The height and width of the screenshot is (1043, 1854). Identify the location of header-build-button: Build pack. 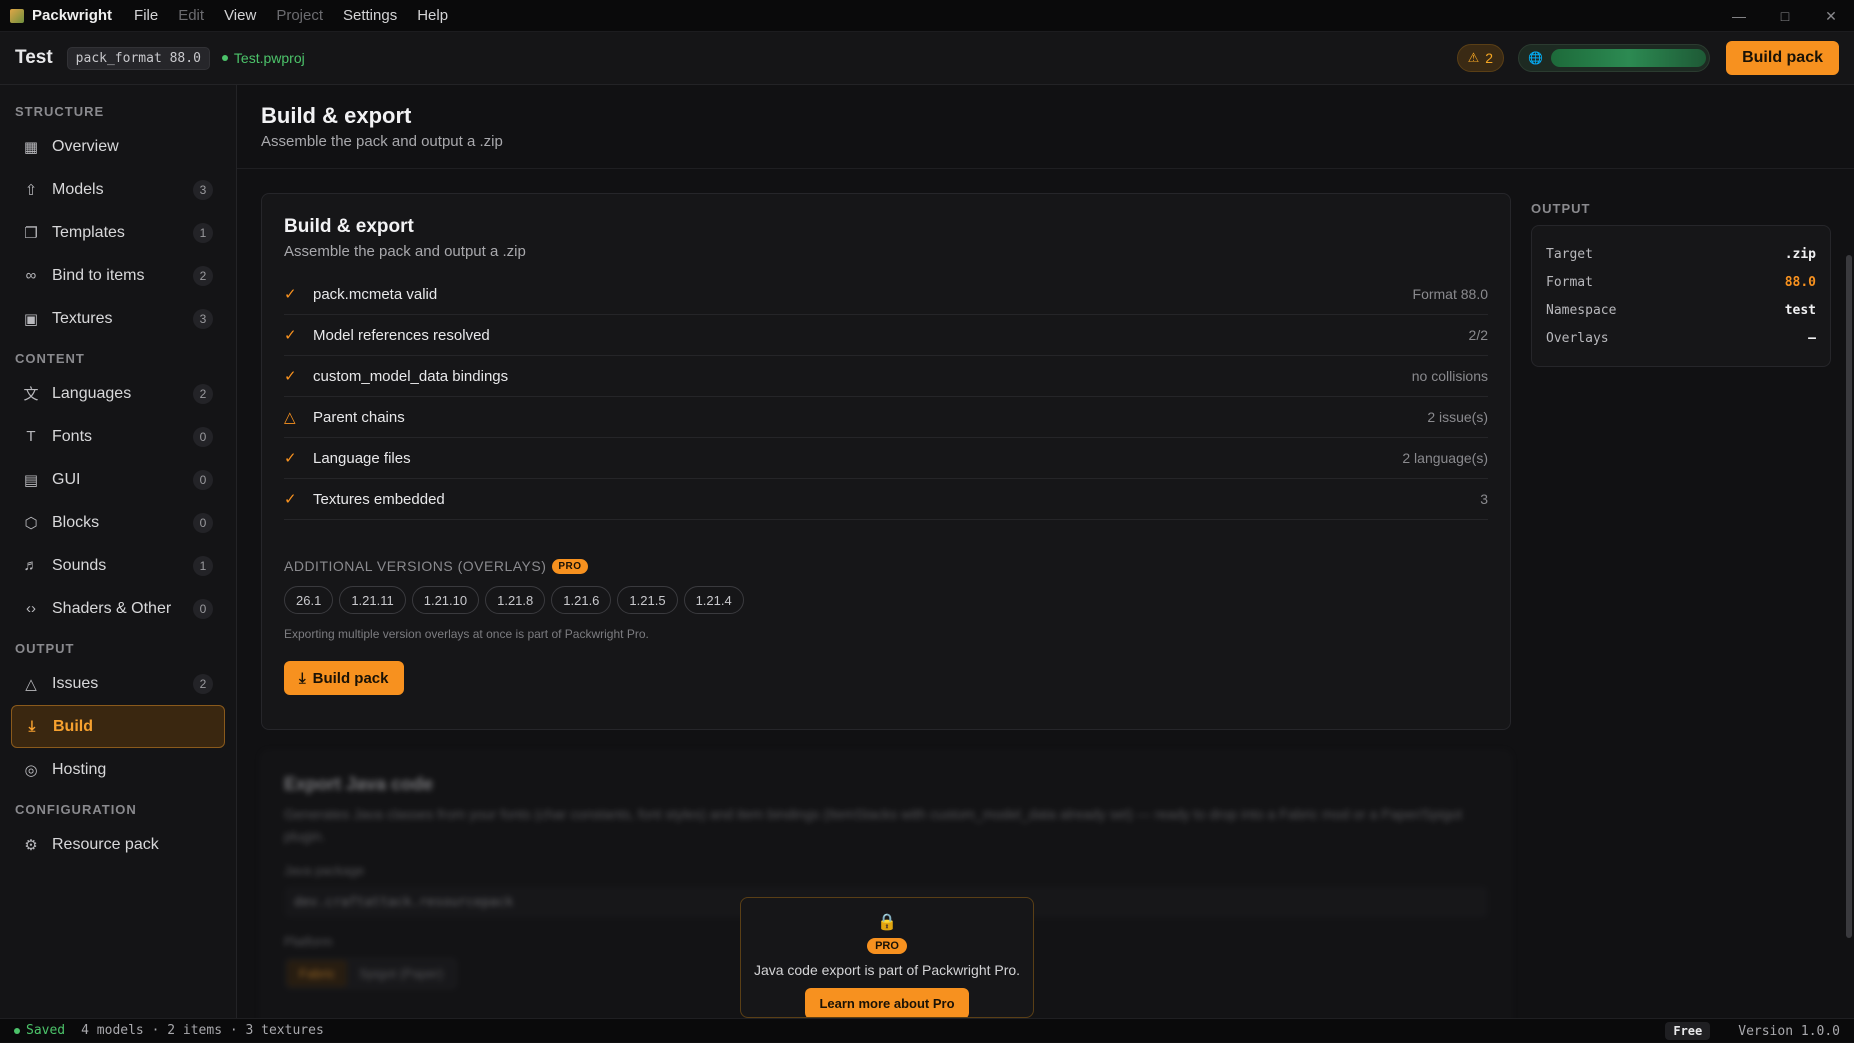
(1782, 58).